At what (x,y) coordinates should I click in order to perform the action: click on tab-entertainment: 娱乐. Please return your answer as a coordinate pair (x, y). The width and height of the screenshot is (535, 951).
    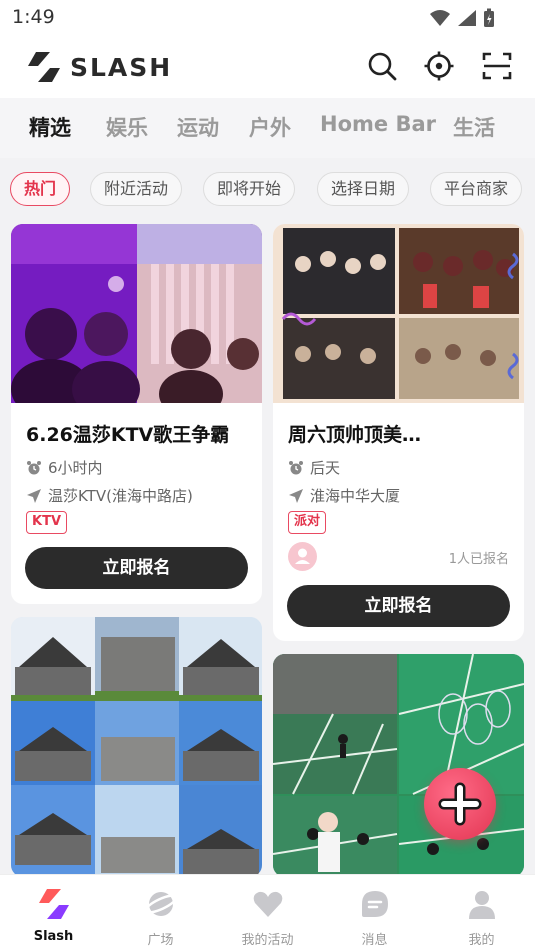
    Looking at the image, I should click on (127, 127).